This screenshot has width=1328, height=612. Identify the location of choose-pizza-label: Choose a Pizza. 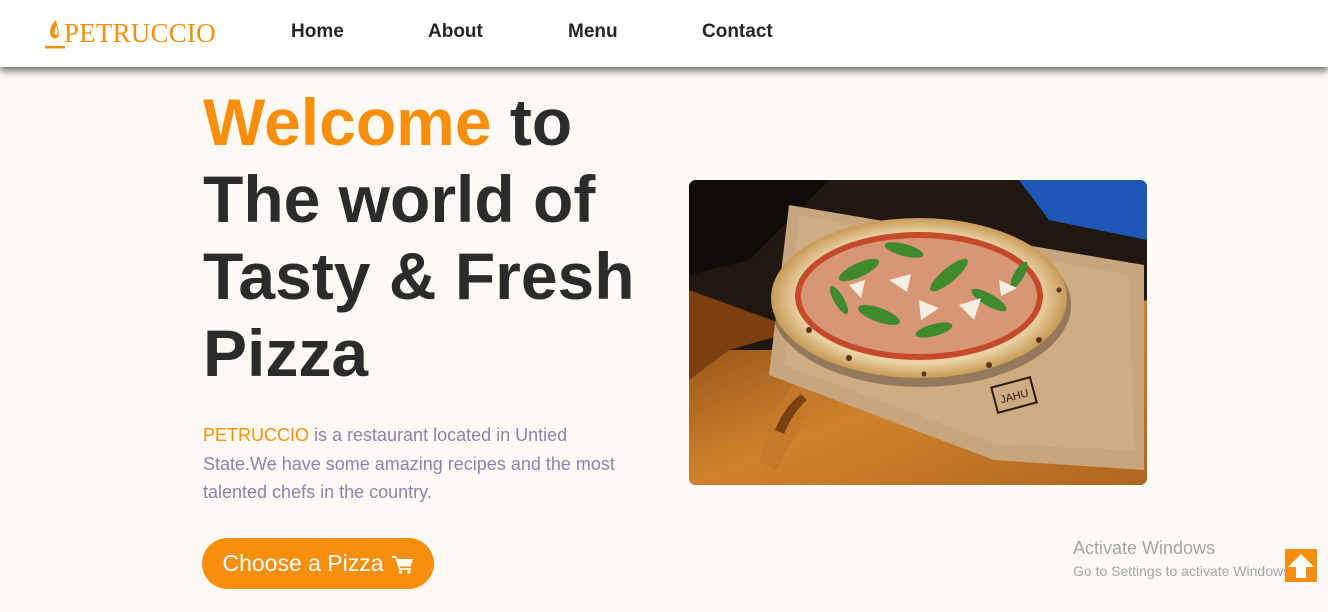
(303, 563).